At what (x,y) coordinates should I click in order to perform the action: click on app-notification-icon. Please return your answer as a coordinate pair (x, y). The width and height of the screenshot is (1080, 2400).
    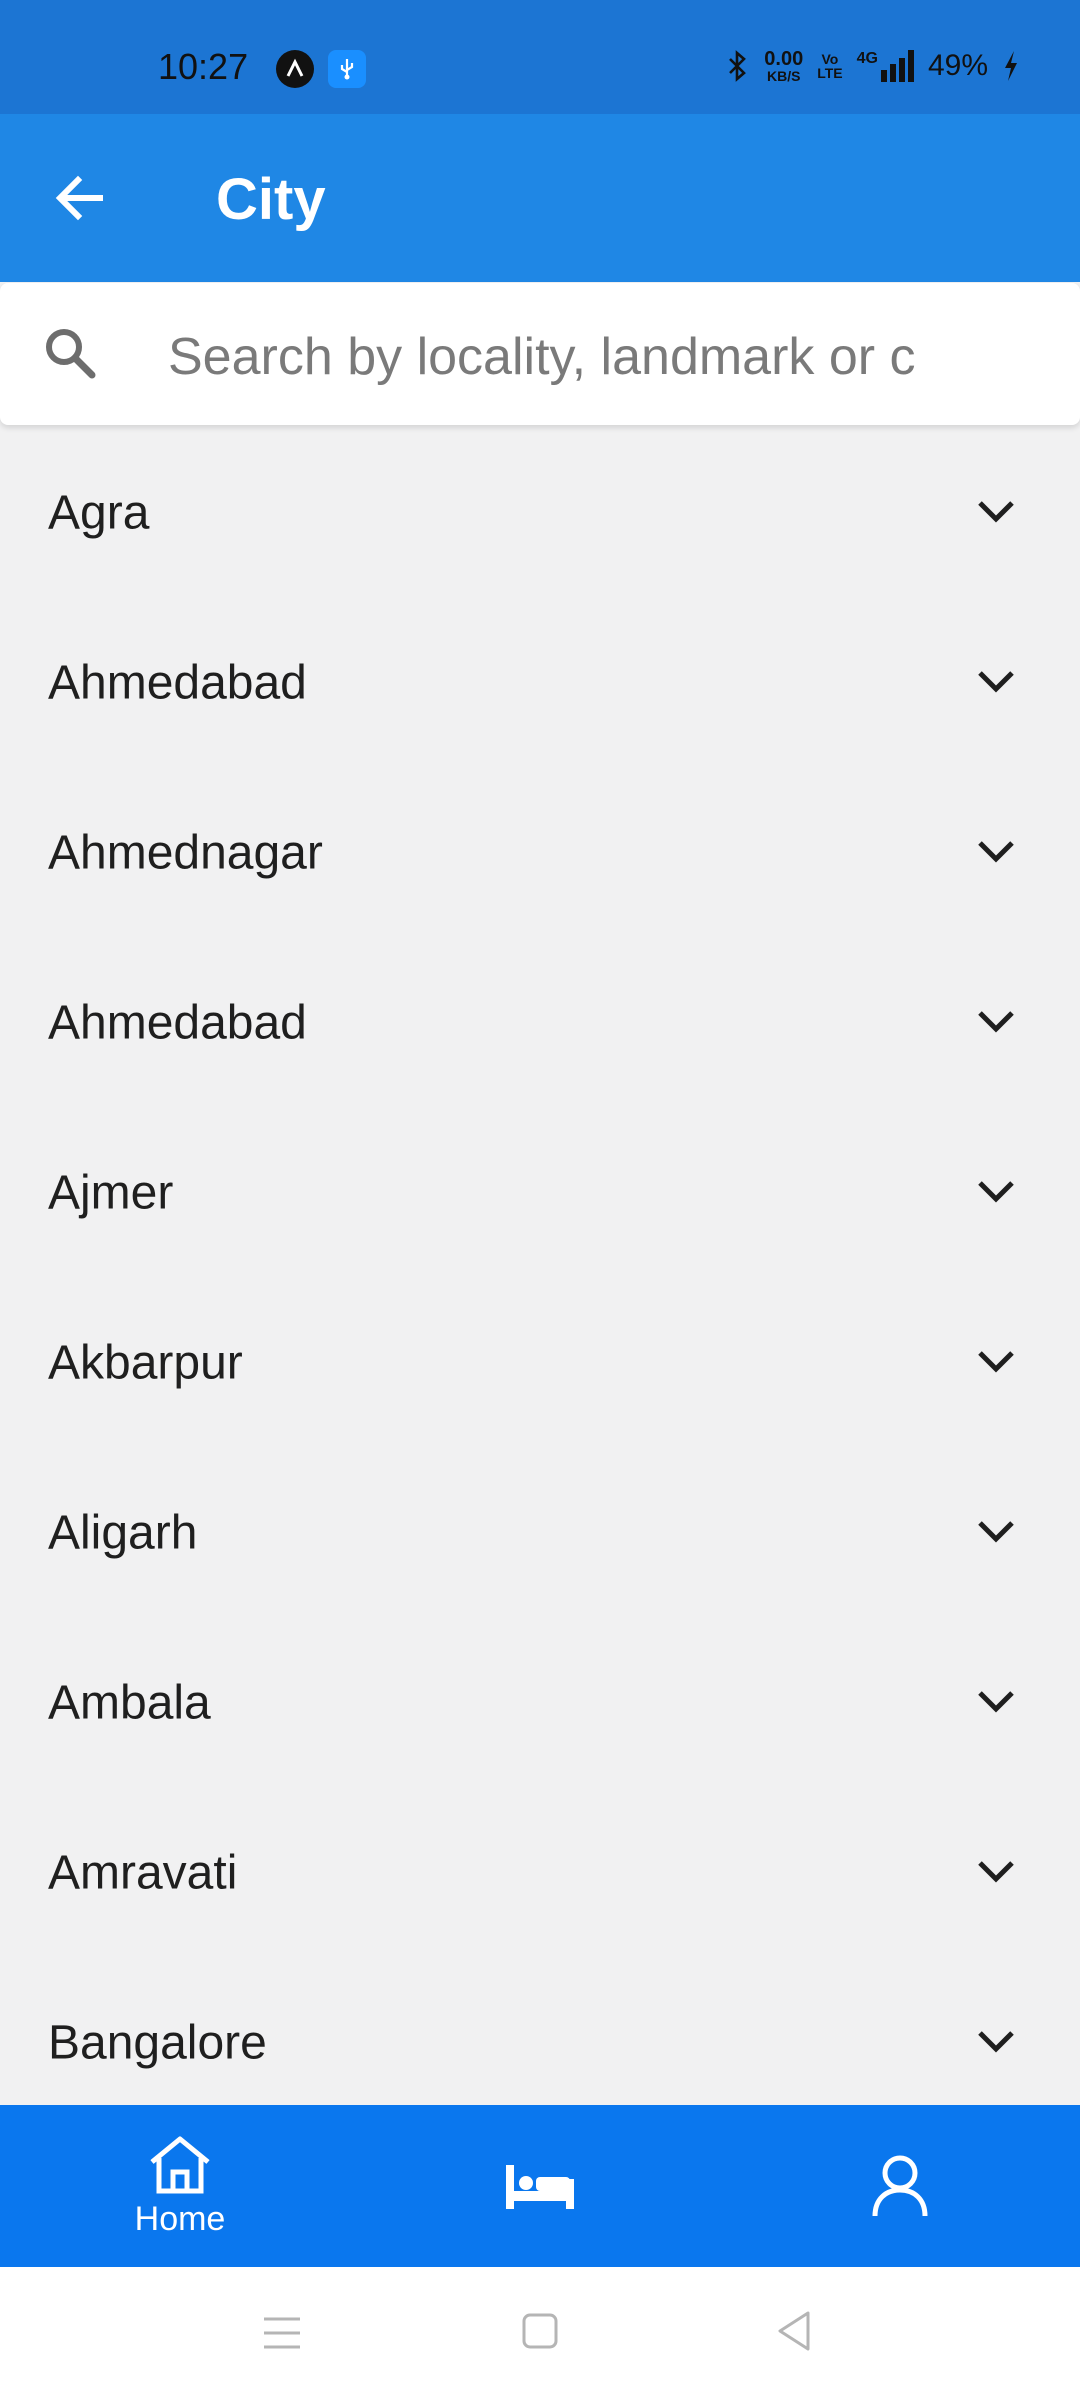
    Looking at the image, I should click on (295, 69).